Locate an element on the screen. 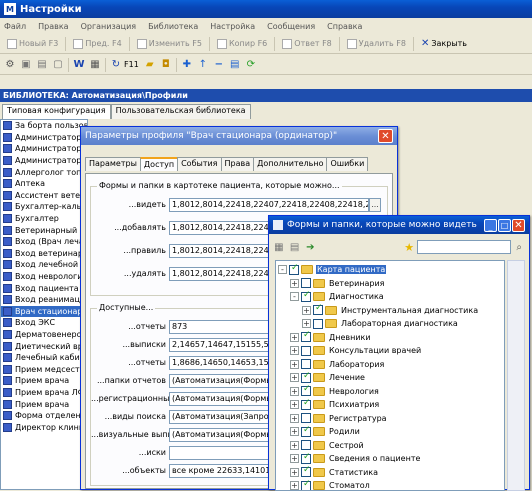 The image size is (532, 491). refresh-icon: ⟳ is located at coordinates (251, 65).